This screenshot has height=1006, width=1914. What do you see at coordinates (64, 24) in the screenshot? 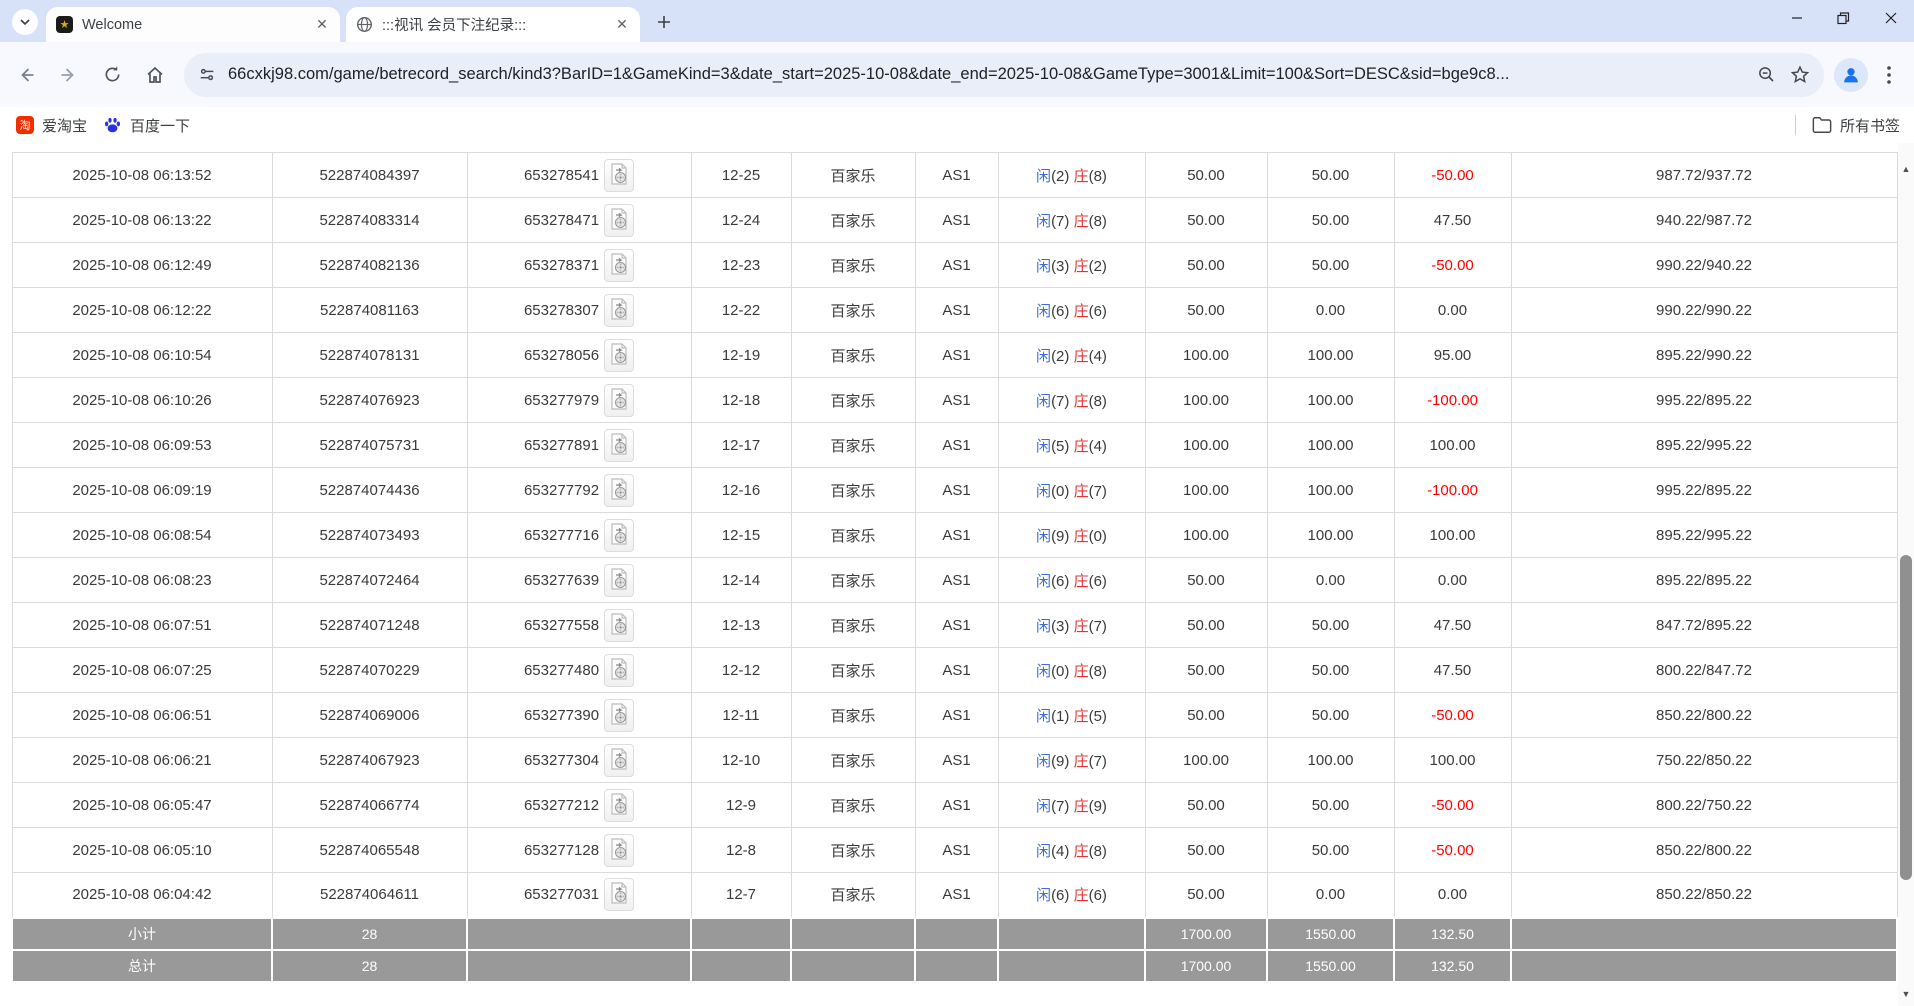
I see `site-favicon: ★` at bounding box center [64, 24].